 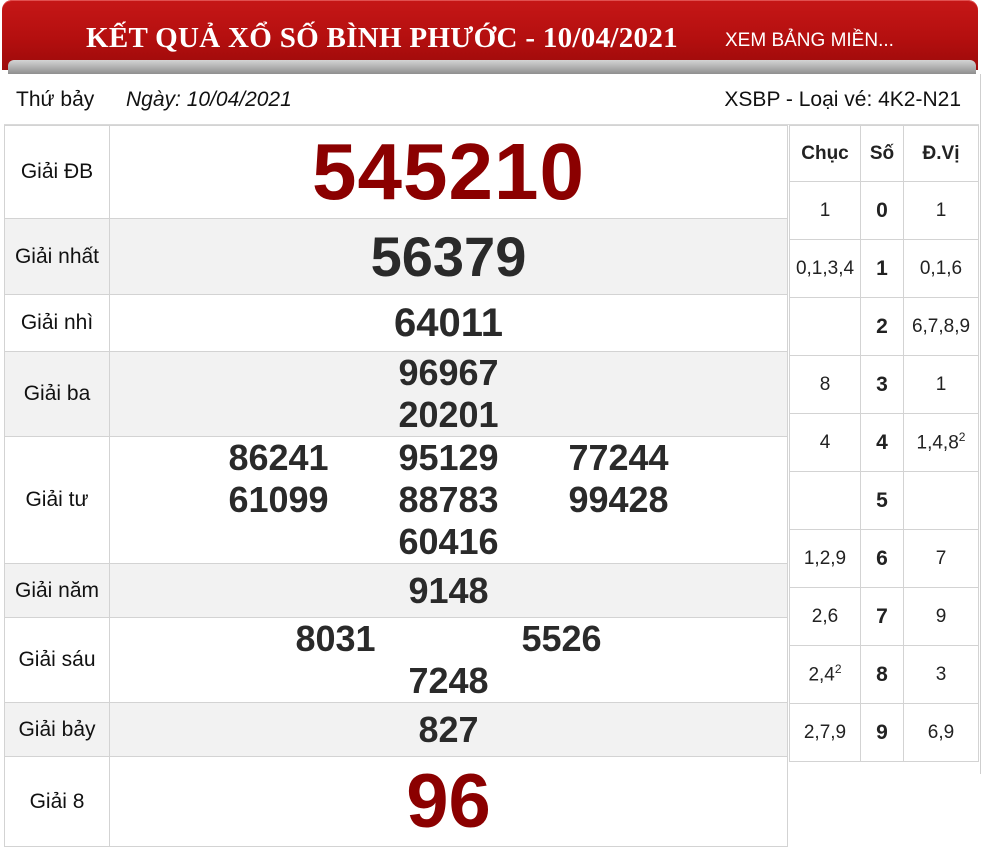 What do you see at coordinates (448, 372) in the screenshot?
I see `prize-number: 96967` at bounding box center [448, 372].